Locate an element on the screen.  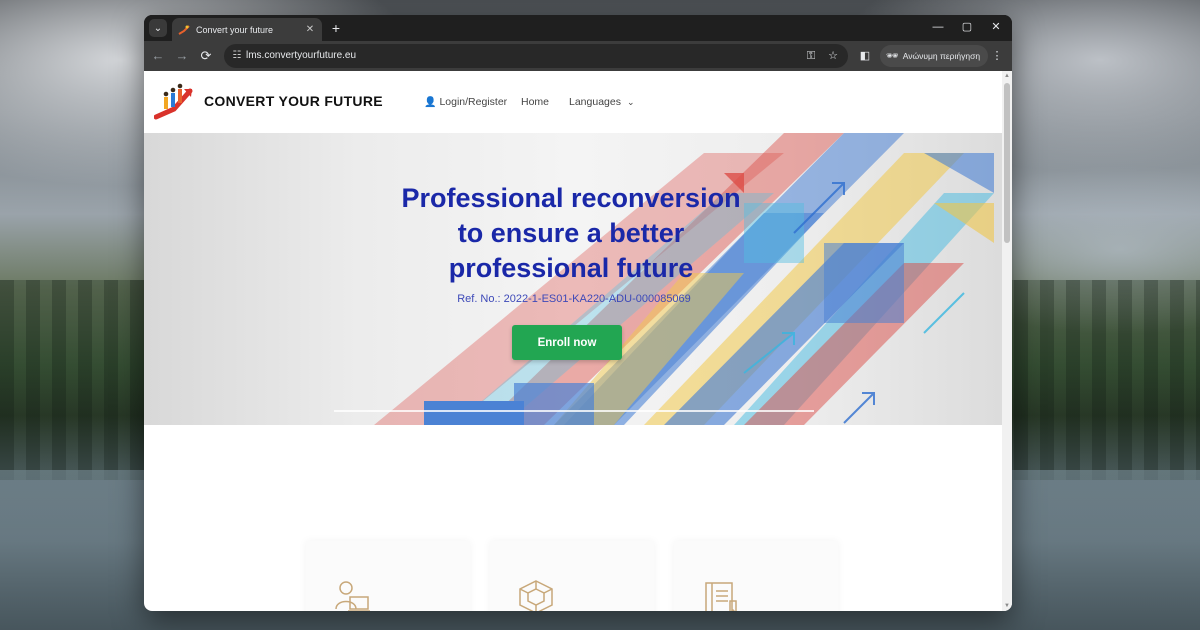
star-icon: ☆ is located at coordinates (833, 56).